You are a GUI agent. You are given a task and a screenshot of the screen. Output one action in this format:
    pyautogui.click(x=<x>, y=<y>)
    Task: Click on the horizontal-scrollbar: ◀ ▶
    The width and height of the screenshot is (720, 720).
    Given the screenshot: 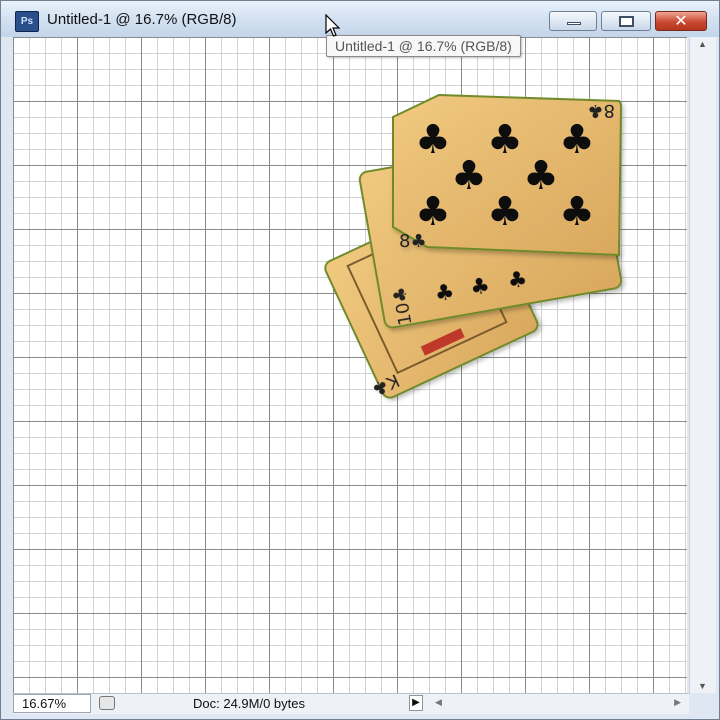 What is the action you would take?
    pyautogui.click(x=560, y=703)
    